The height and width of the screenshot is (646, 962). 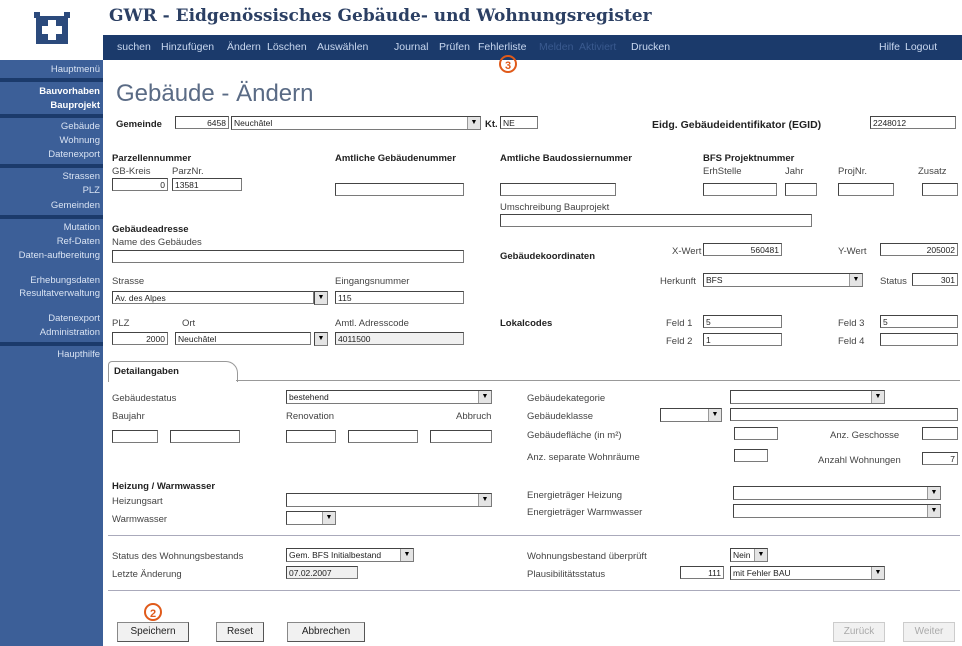 I want to click on heizungsart-label: Heizungsart, so click(x=137, y=501).